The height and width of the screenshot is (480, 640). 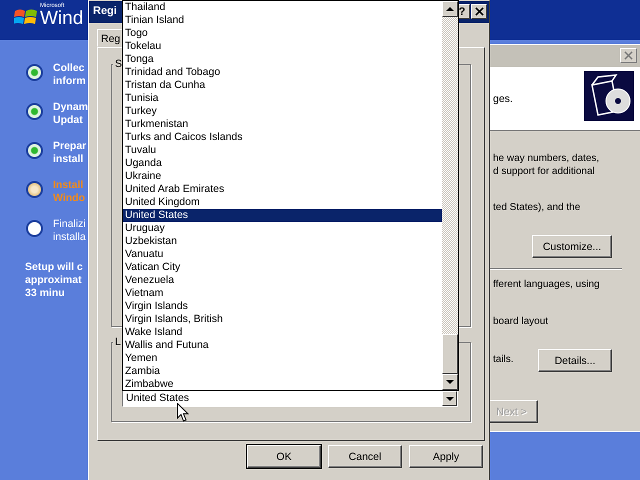 I want to click on step-label: Collec inform, so click(x=69, y=75).